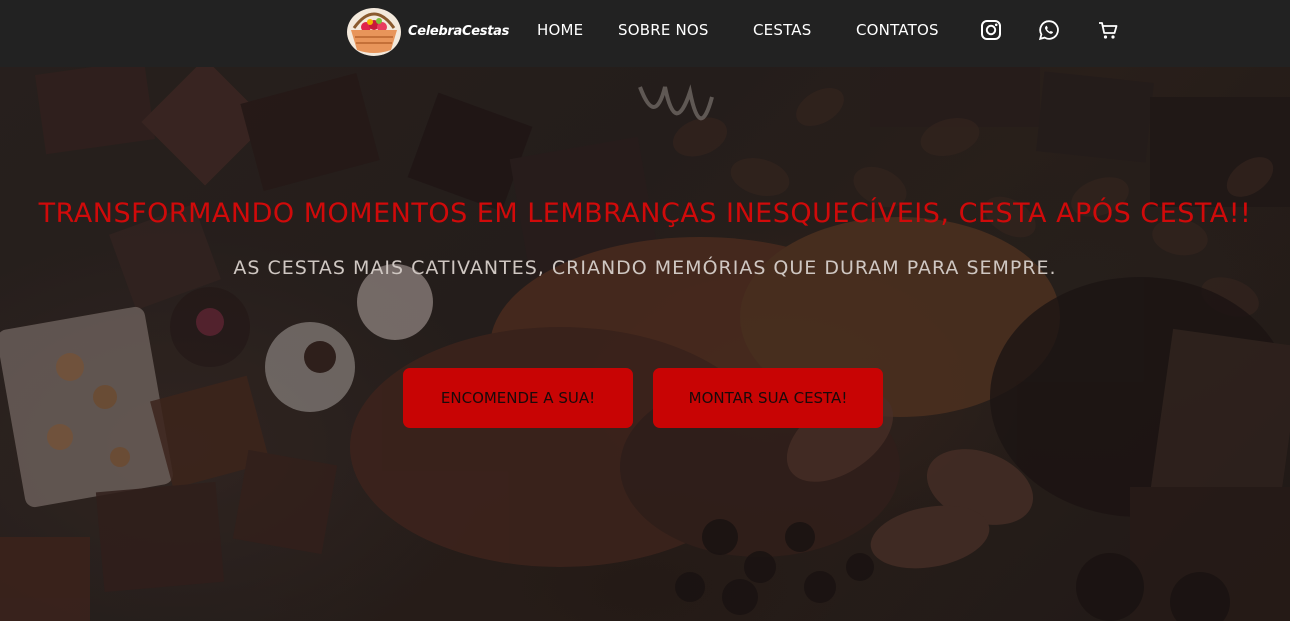 This screenshot has height=621, width=1290. Describe the element at coordinates (560, 30) in the screenshot. I see `nav-link-home: HOME` at that location.